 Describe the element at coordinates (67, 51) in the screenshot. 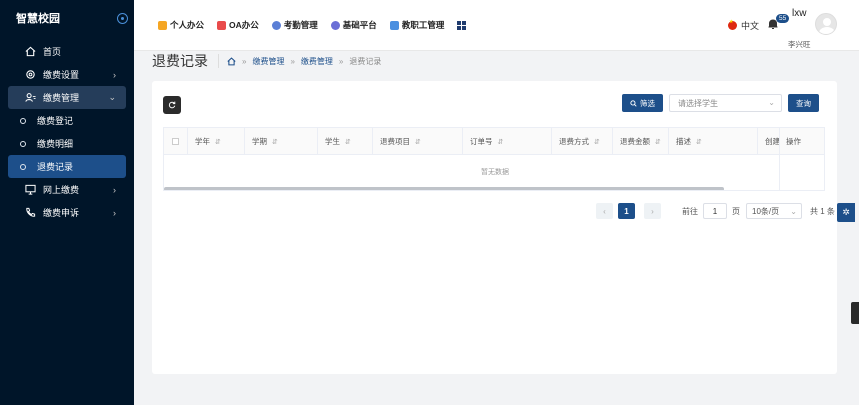

I see `sidebar-item-home: 首页` at that location.